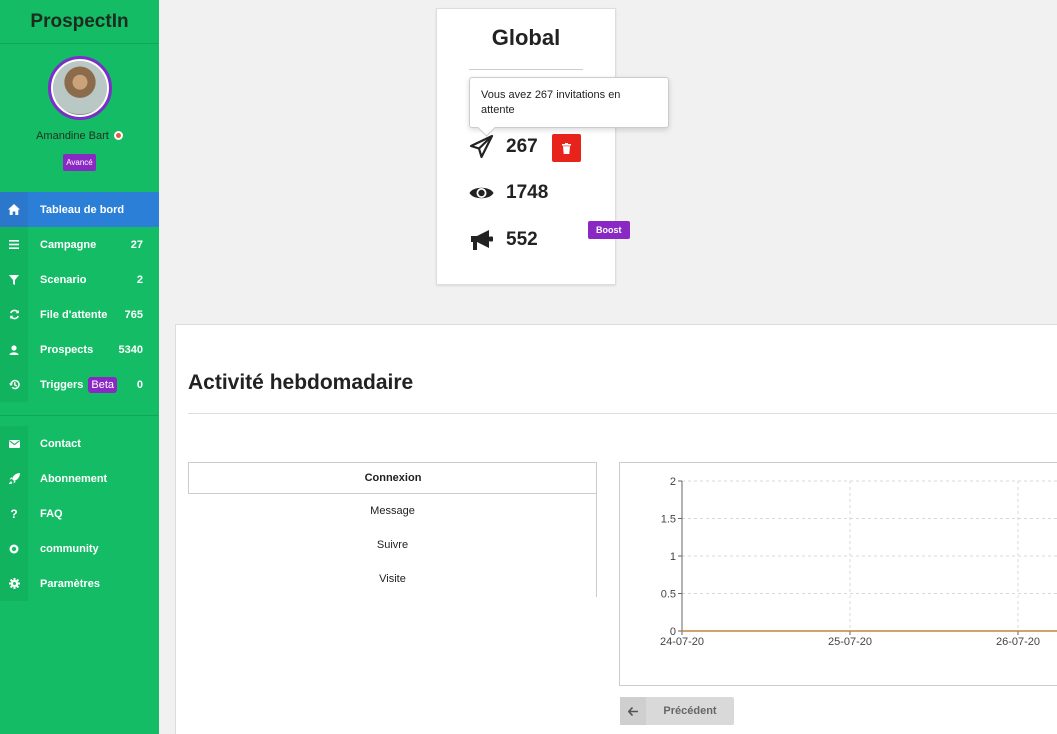 This screenshot has width=1057, height=734. I want to click on tab-visite: Visite, so click(392, 579).